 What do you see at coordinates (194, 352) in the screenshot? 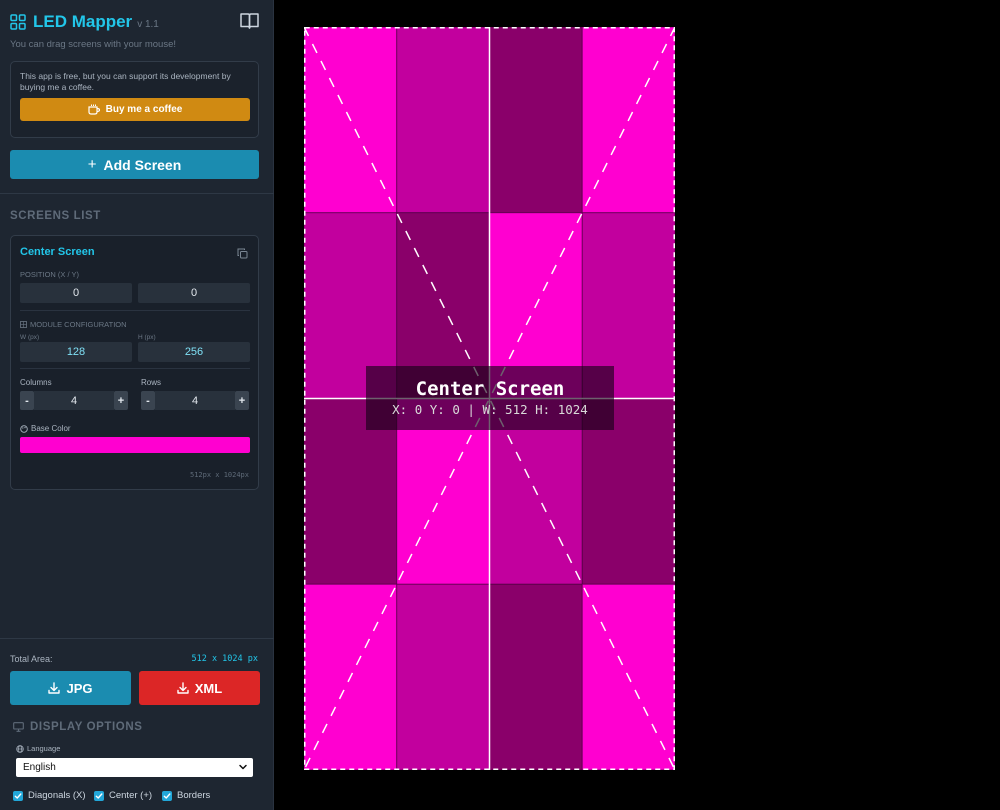
I see `module-height-input: 256` at bounding box center [194, 352].